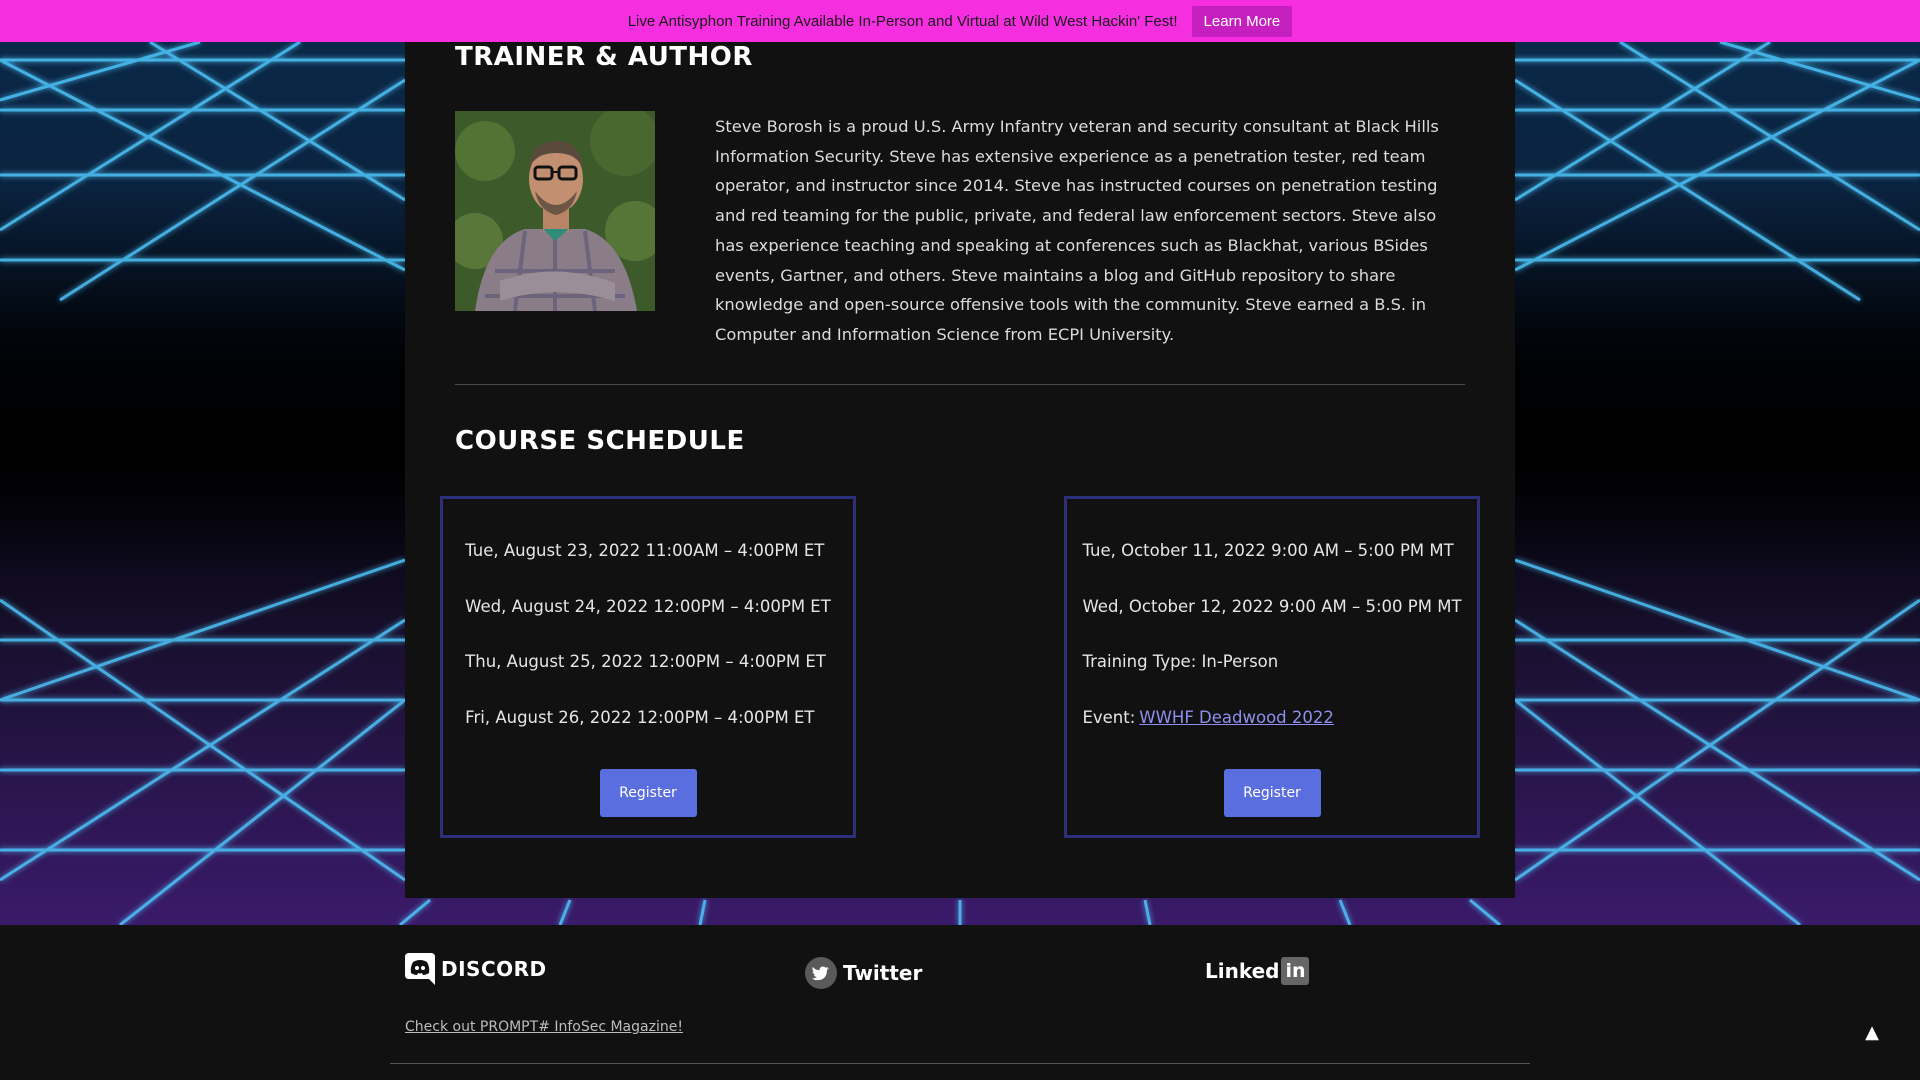 This screenshot has width=1920, height=1080. I want to click on footer-divider, so click(960, 1063).